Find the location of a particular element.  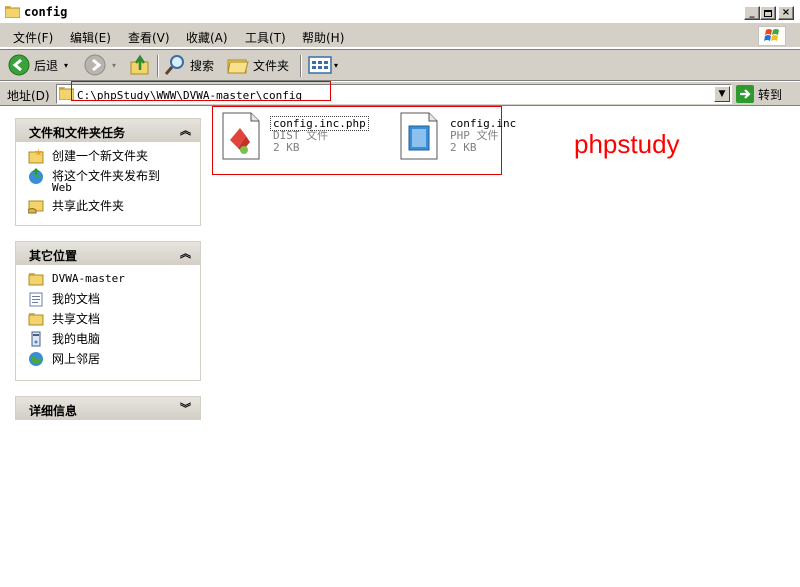

go-arrow-icon is located at coordinates (745, 94).